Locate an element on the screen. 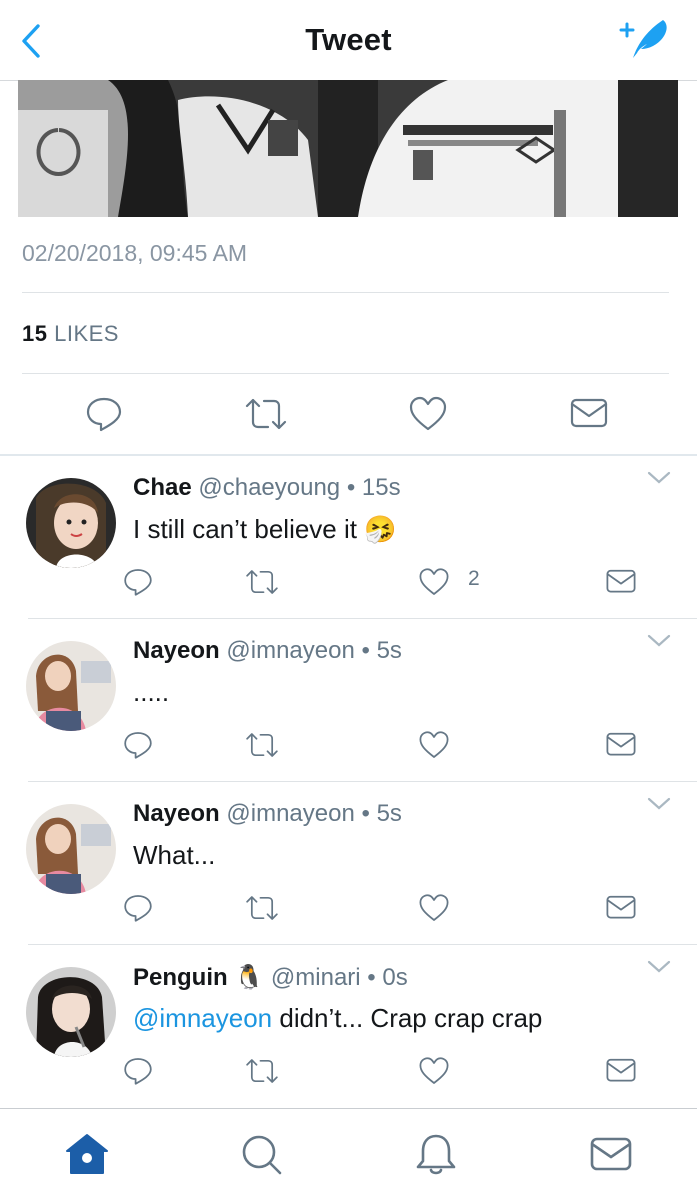  photo-image is located at coordinates (348, 148).